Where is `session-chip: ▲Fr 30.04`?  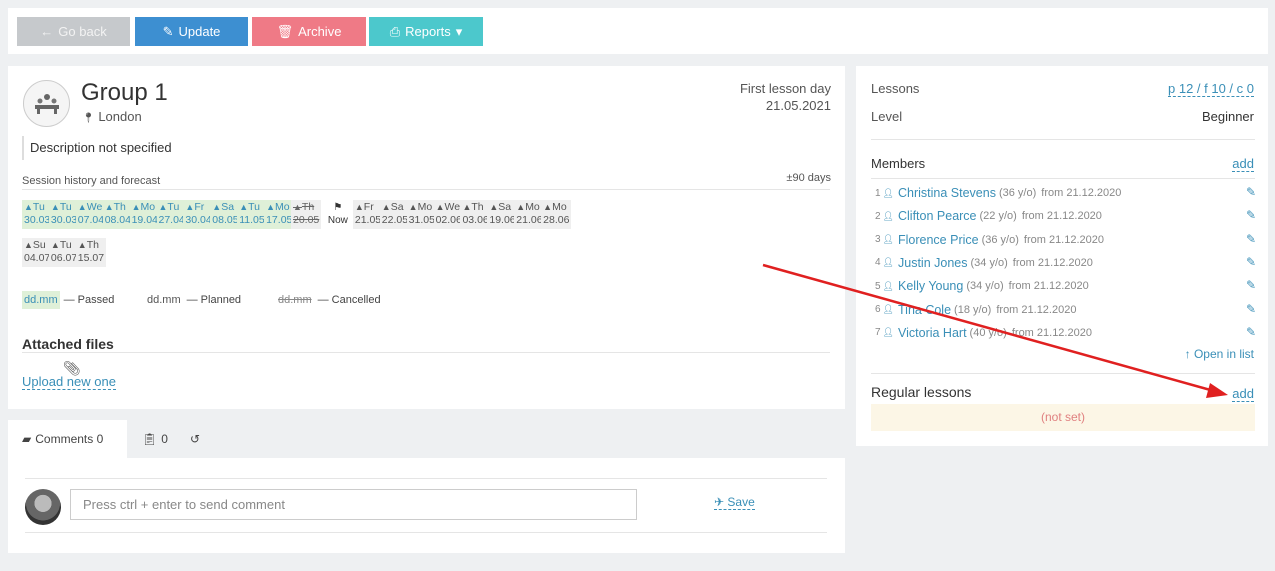
session-chip: ▲Fr 30.04 is located at coordinates (198, 214).